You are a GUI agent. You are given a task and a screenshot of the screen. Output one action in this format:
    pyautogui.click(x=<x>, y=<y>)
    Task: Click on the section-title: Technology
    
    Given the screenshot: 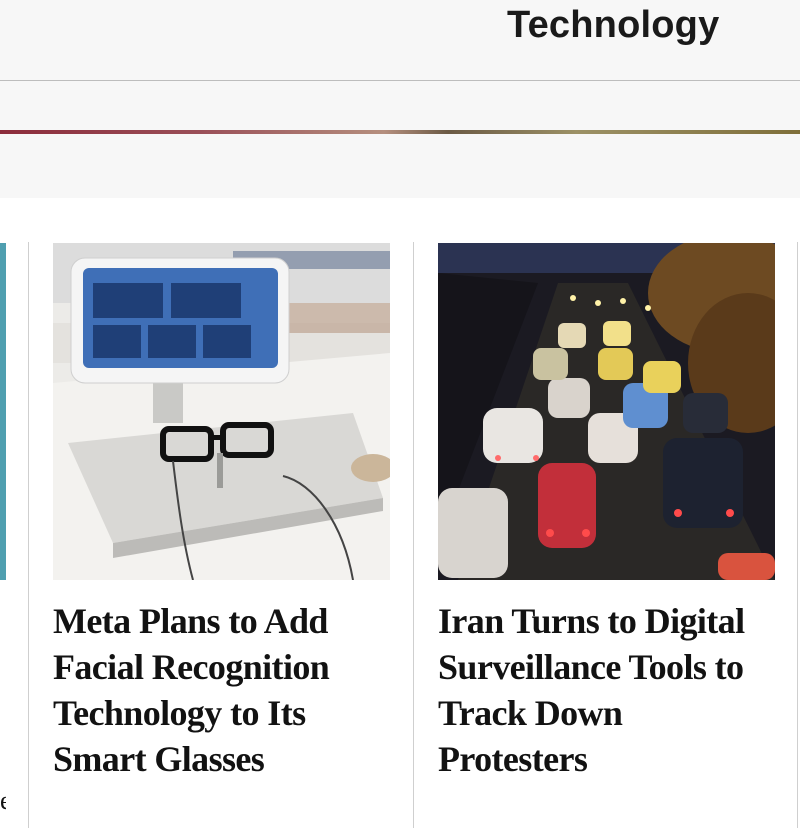 What is the action you would take?
    pyautogui.click(x=613, y=25)
    